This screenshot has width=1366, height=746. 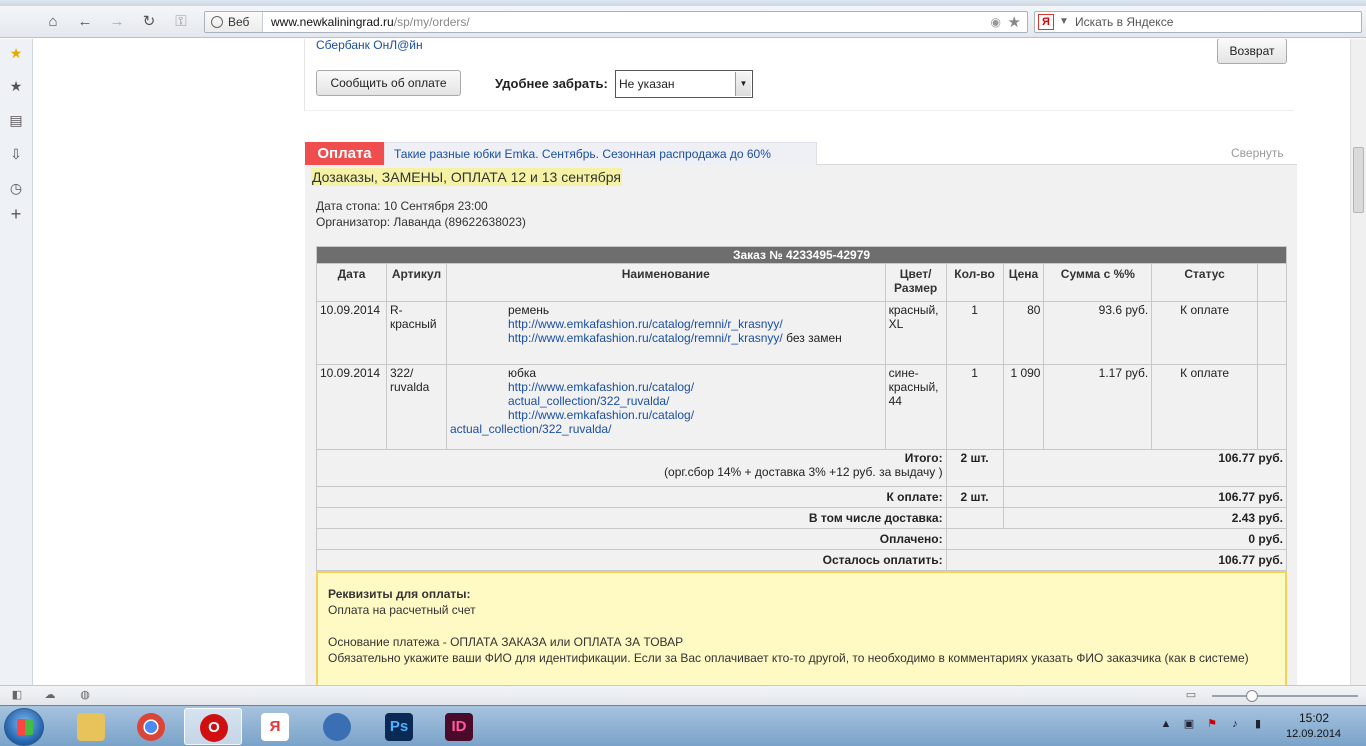 I want to click on speaker-icon, so click(x=337, y=727).